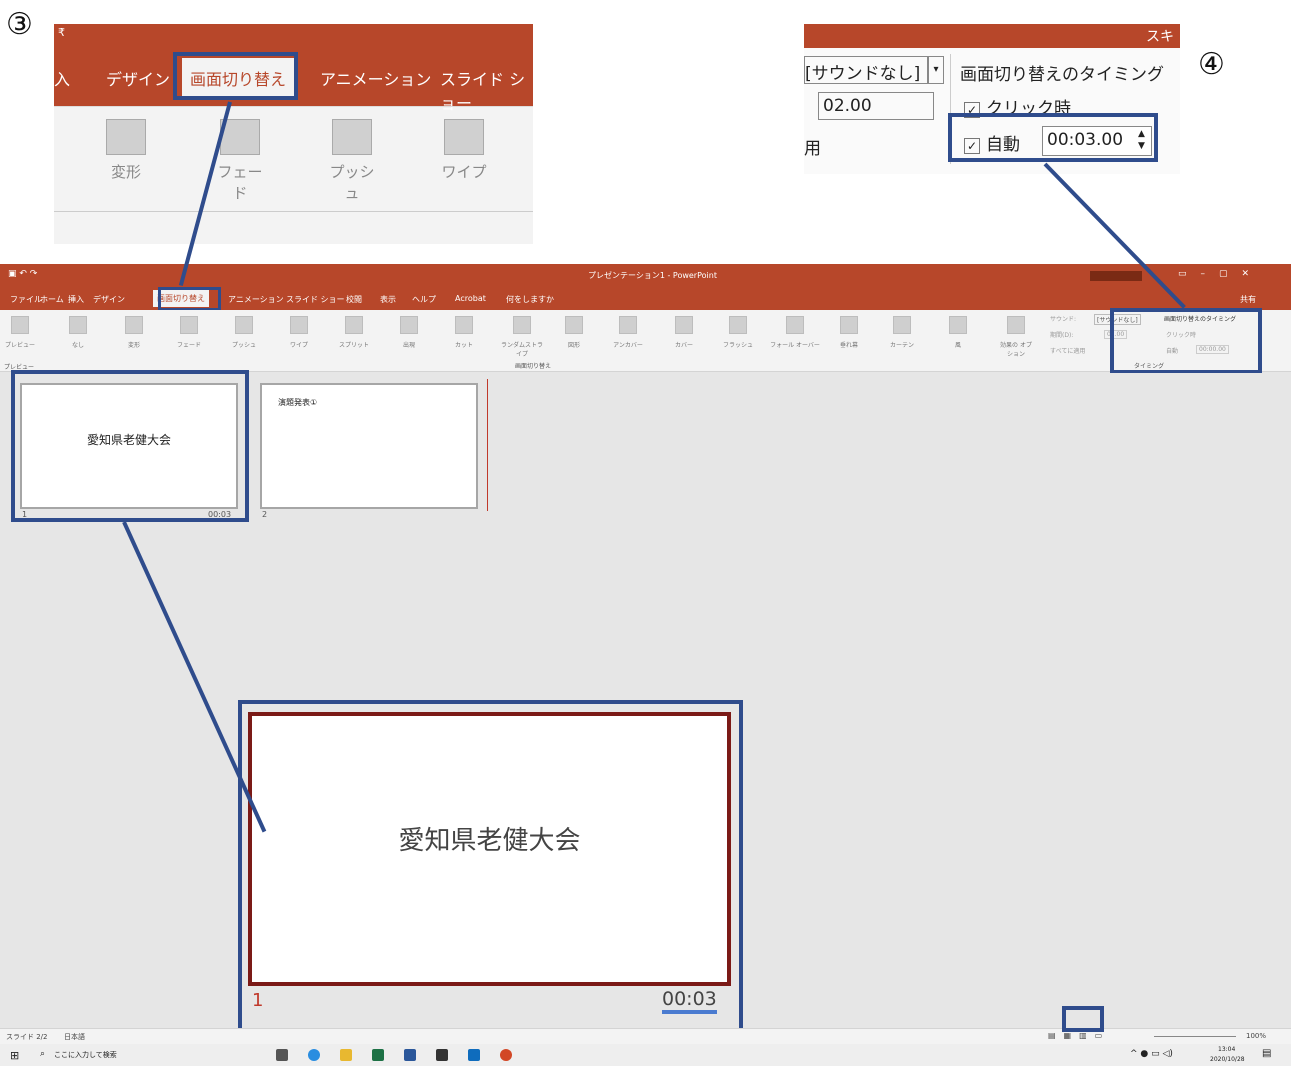 Image resolution: width=1291 pixels, height=1066 pixels. I want to click on effect-curtains: カーテン, so click(902, 332).